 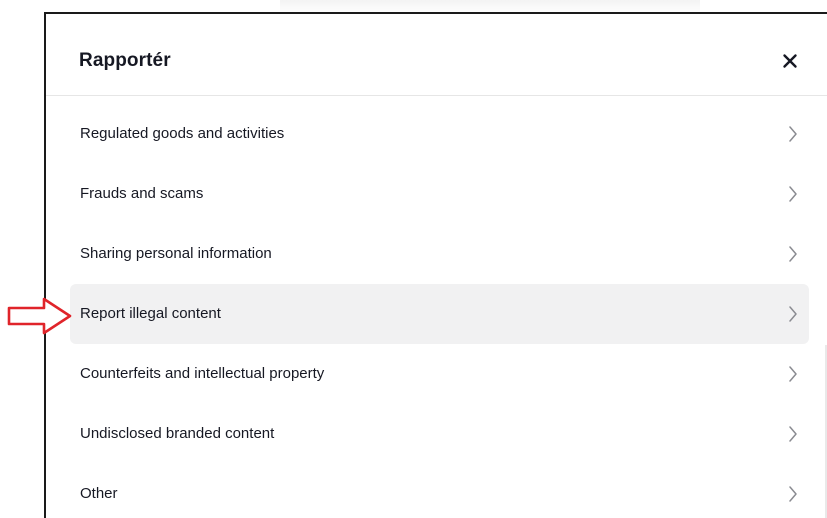 I want to click on menu-item-illegal-content: Report illegal content, so click(x=439, y=314).